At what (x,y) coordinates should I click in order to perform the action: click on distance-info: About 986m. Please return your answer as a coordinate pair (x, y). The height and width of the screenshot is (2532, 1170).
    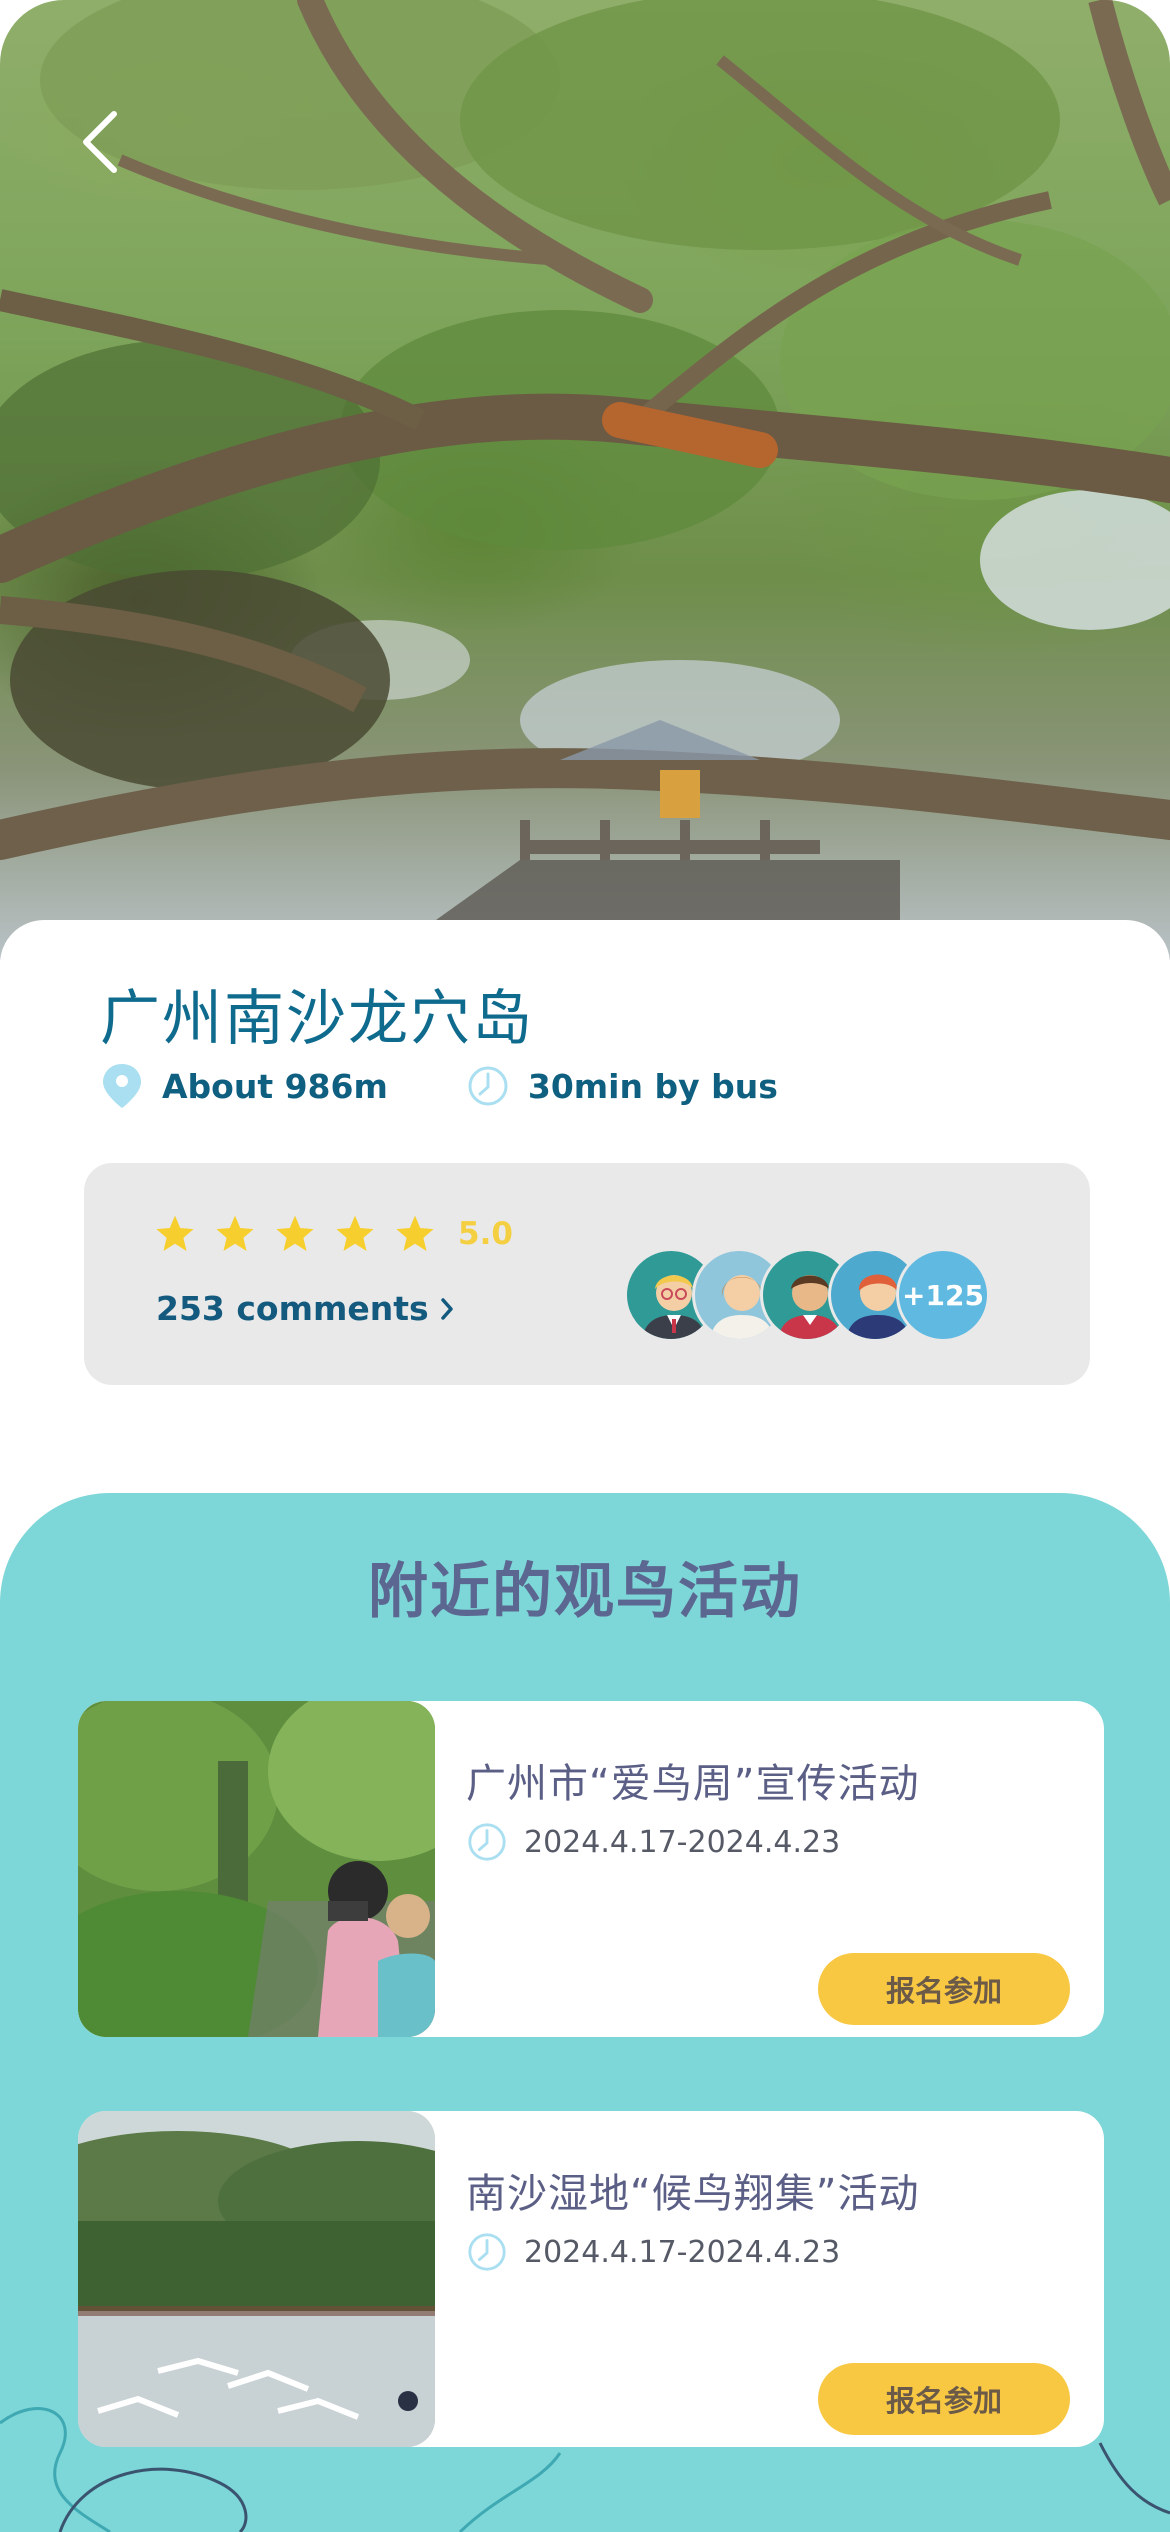
    Looking at the image, I should click on (244, 1086).